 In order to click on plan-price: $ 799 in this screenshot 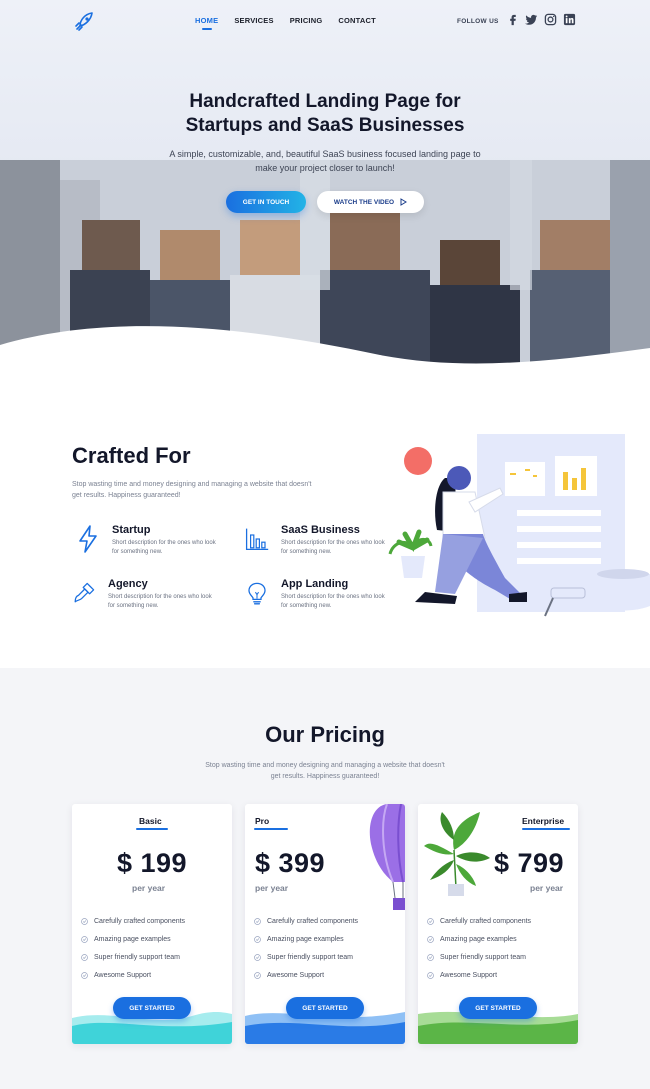, I will do `click(529, 863)`.